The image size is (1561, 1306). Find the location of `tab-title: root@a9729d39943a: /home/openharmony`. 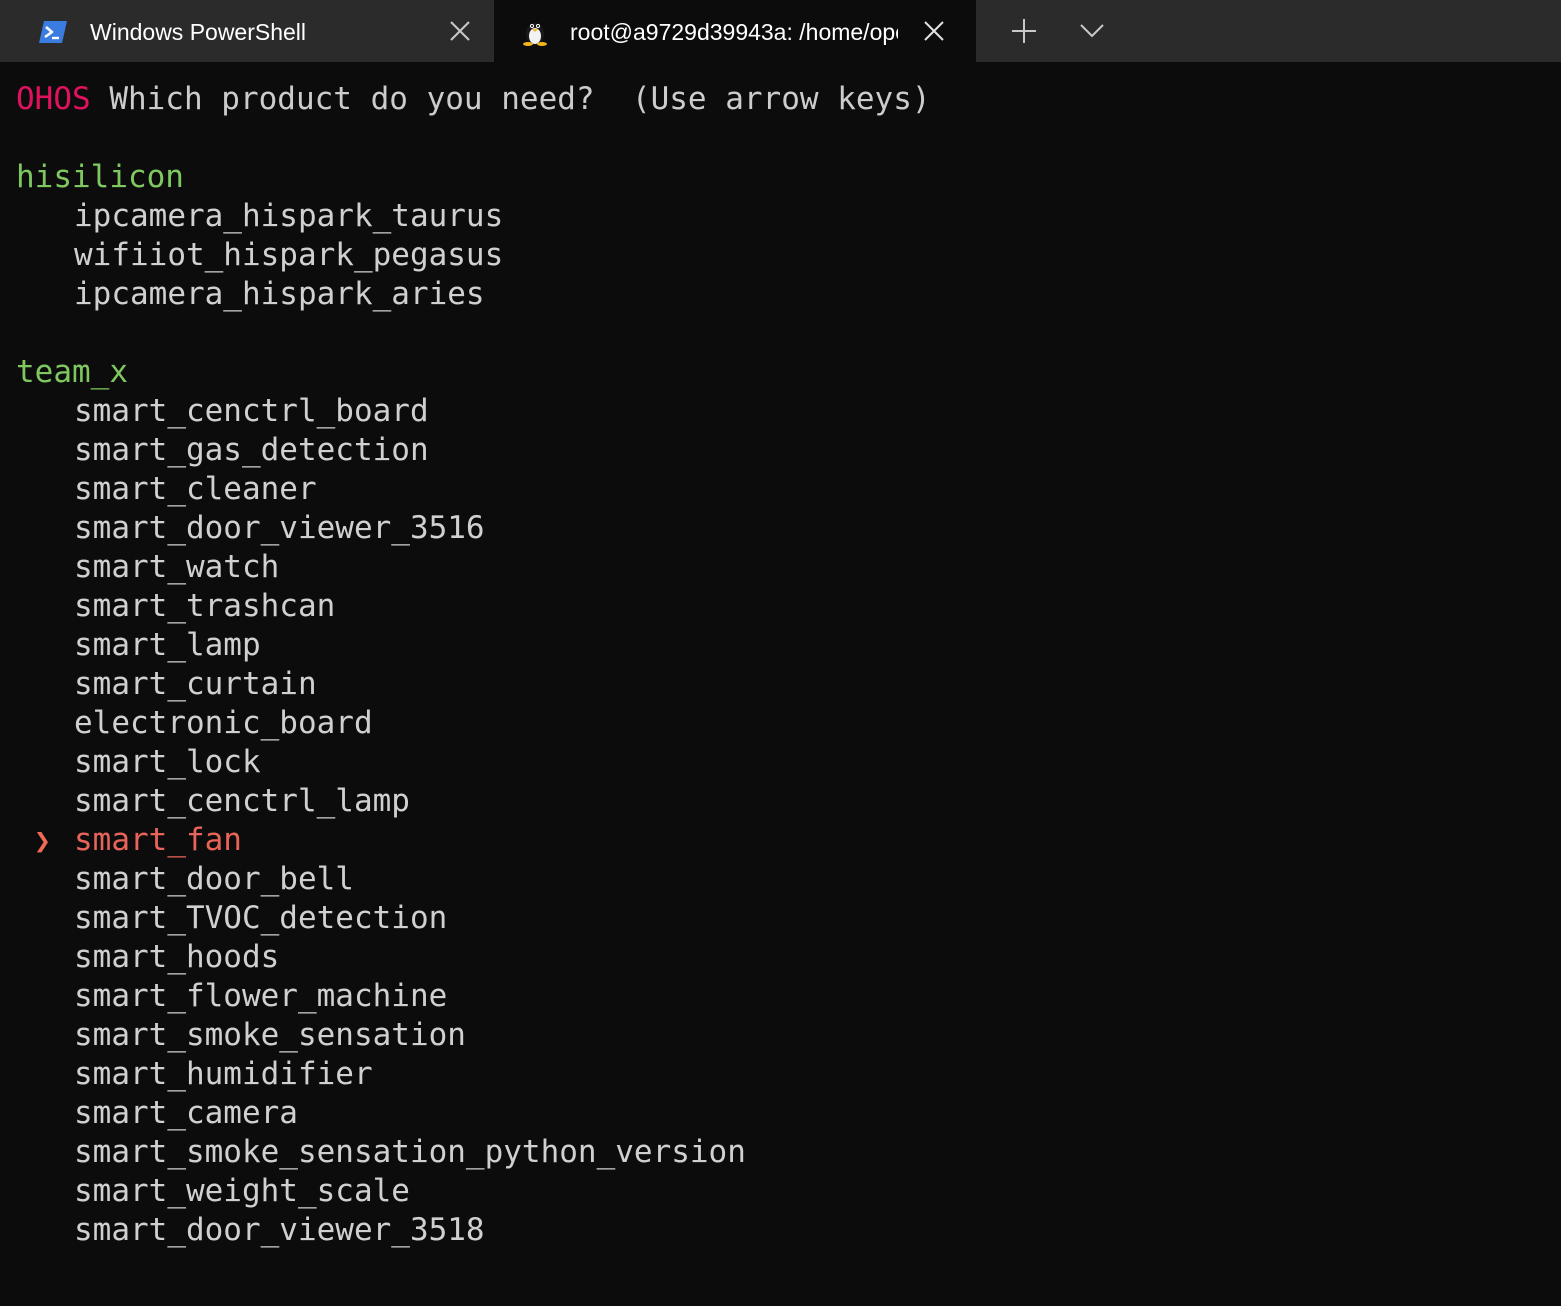

tab-title: root@a9729d39943a: /home/openharmony is located at coordinates (734, 32).